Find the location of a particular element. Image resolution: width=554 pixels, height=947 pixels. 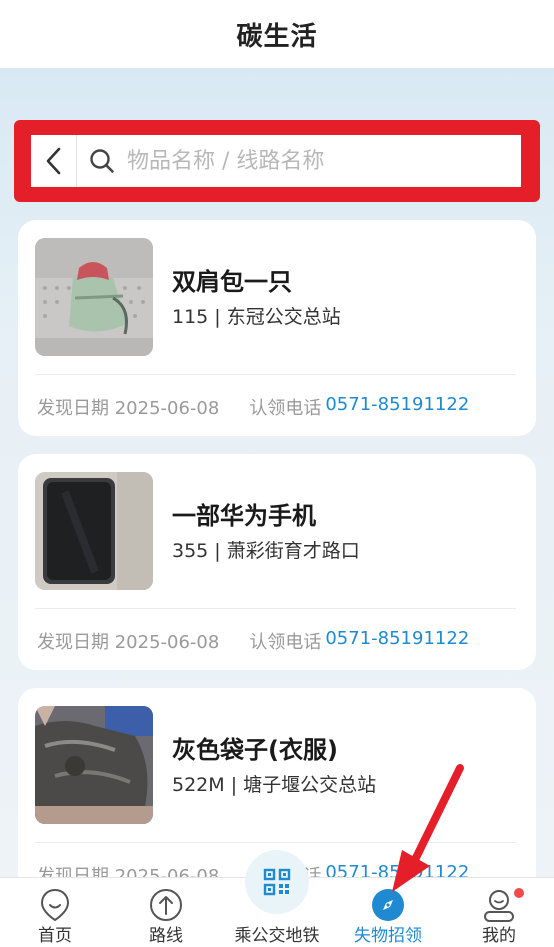

tab-routes: 路线 is located at coordinates (166, 912).